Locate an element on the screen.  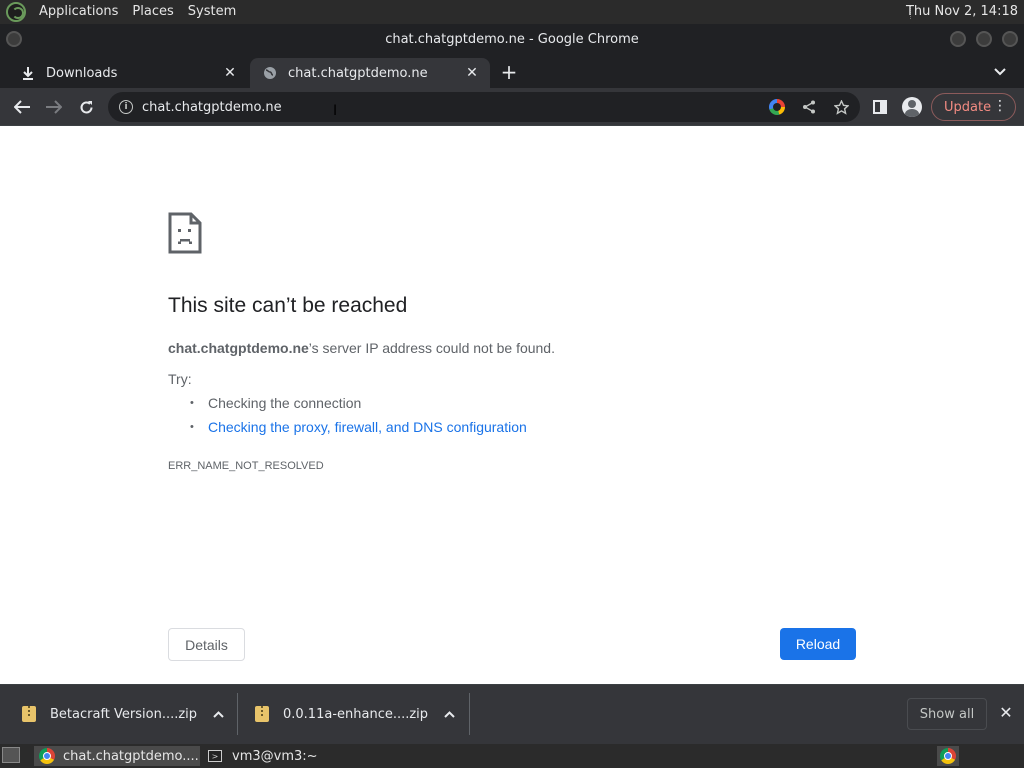
update-button: Update ⋮ is located at coordinates (973, 107).